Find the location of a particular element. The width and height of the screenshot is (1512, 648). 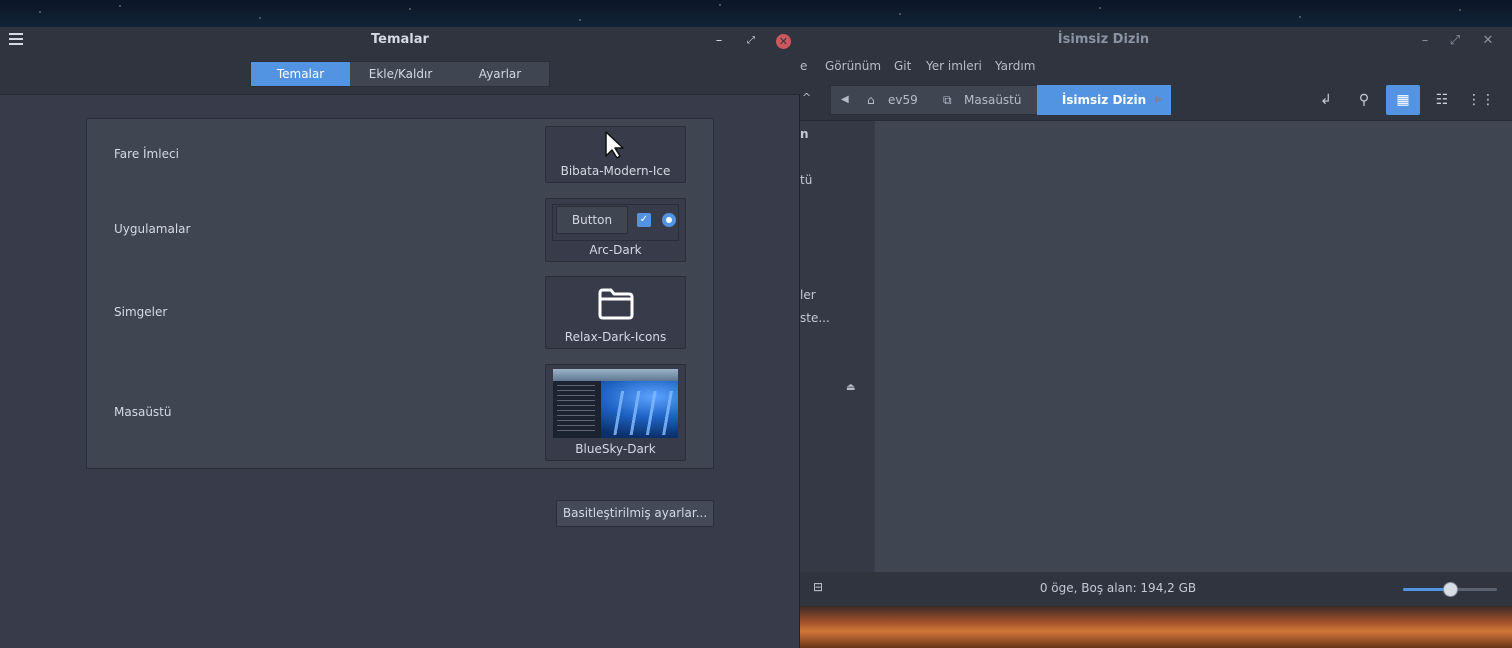

desktop-theme-name: BlueSky-Dark is located at coordinates (615, 449).